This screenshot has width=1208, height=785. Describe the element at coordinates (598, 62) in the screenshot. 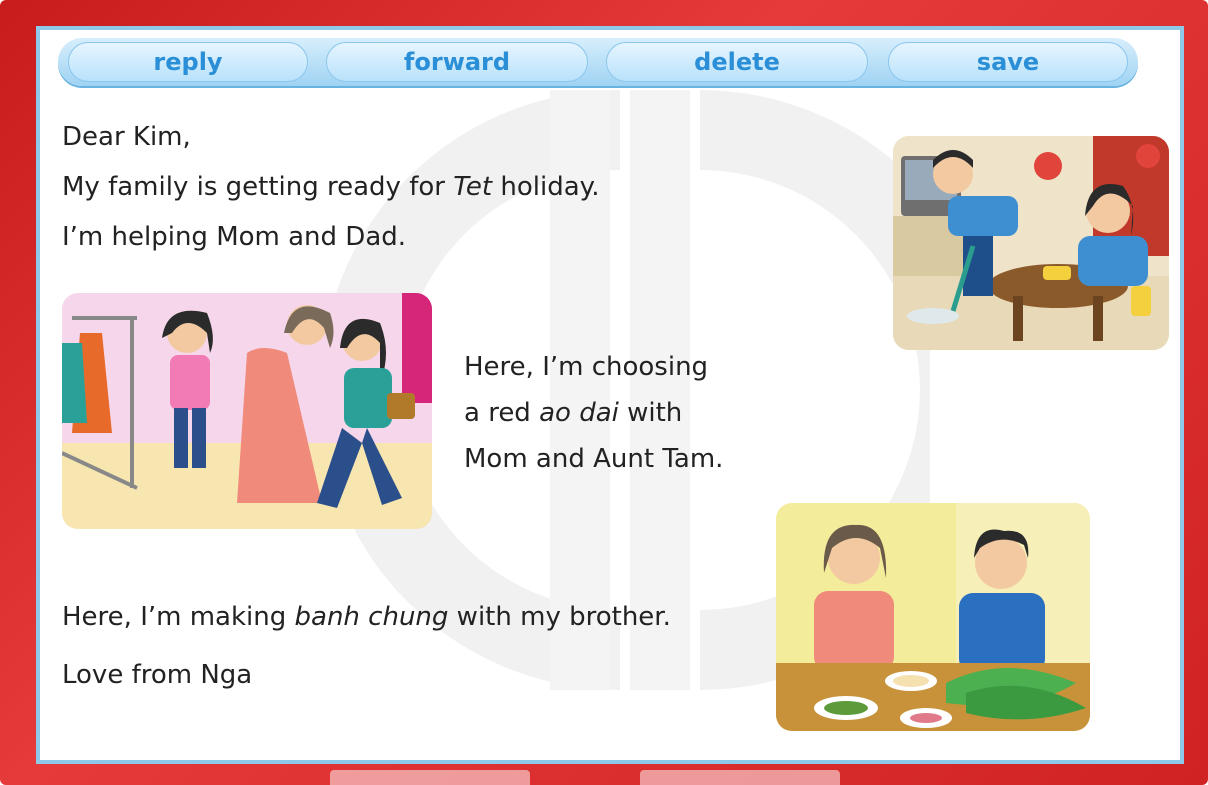

I see `email-toolbar: reply forward delete save` at that location.